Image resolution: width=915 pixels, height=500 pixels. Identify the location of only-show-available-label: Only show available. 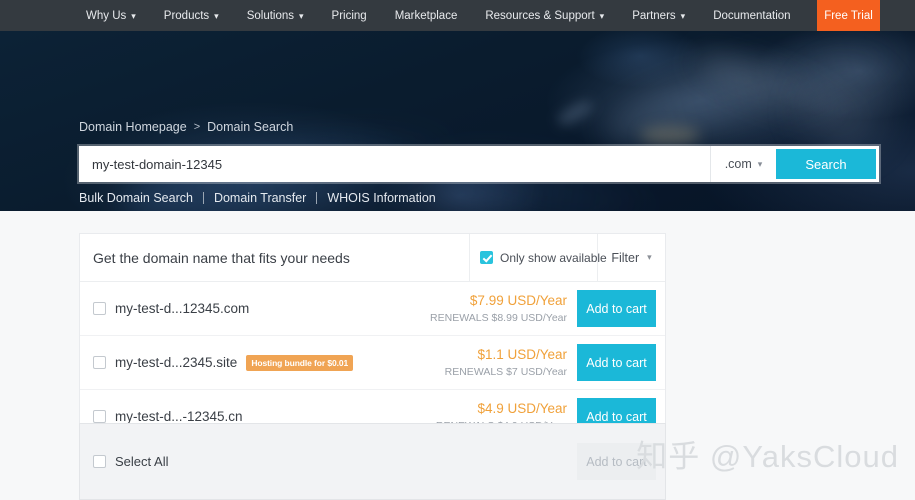
(553, 257).